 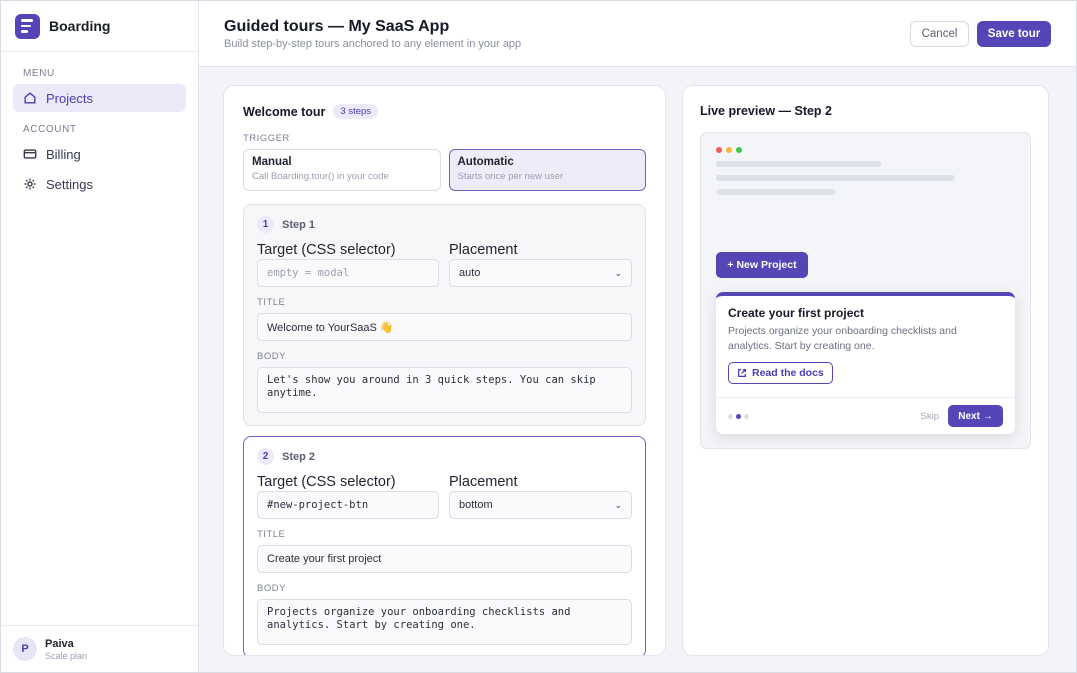 What do you see at coordinates (308, 273) in the screenshot?
I see `target-placeholder: empty = modal` at bounding box center [308, 273].